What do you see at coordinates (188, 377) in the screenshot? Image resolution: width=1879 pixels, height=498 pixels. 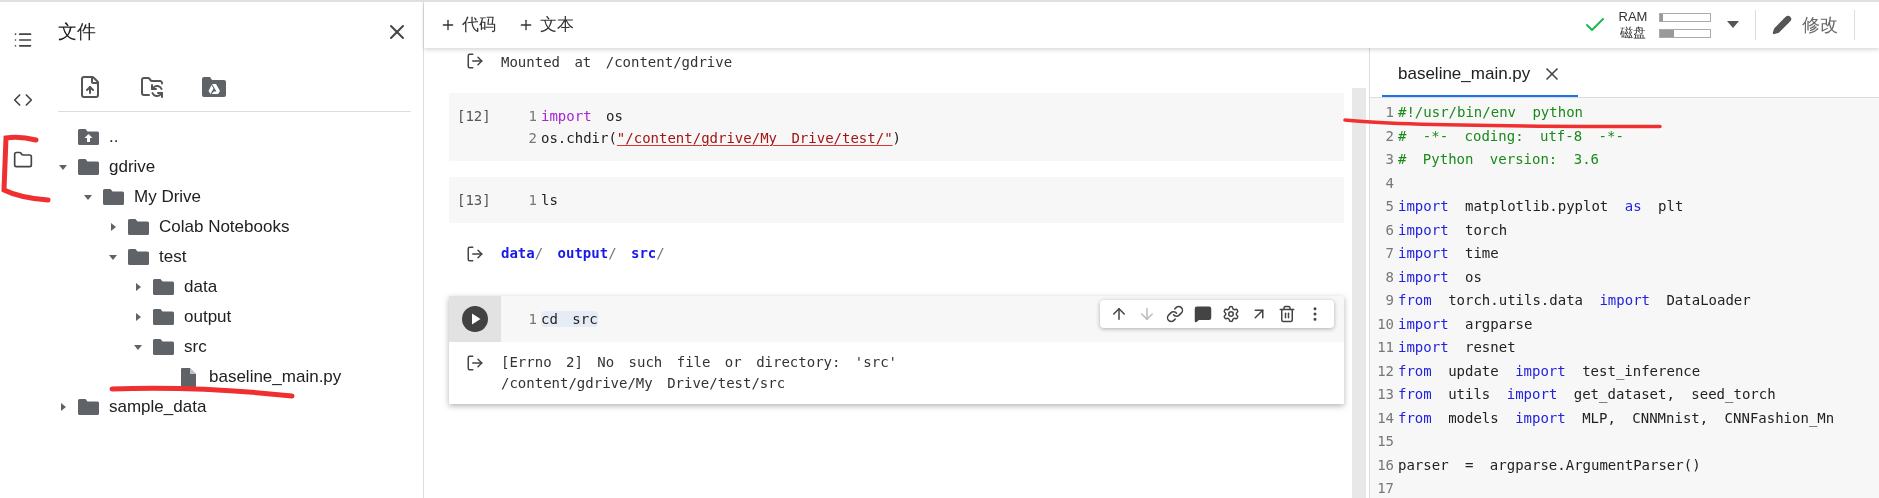 I see `file-icon` at bounding box center [188, 377].